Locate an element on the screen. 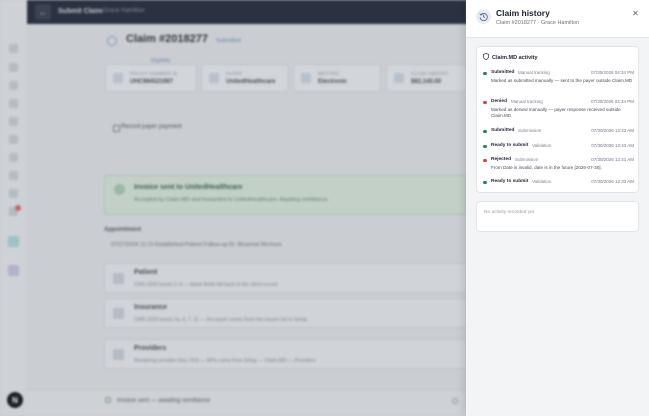 Image resolution: width=649 pixels, height=416 pixels. drawer-subtitle: Claim #2018277 · Grace Hamilton is located at coordinates (538, 23).